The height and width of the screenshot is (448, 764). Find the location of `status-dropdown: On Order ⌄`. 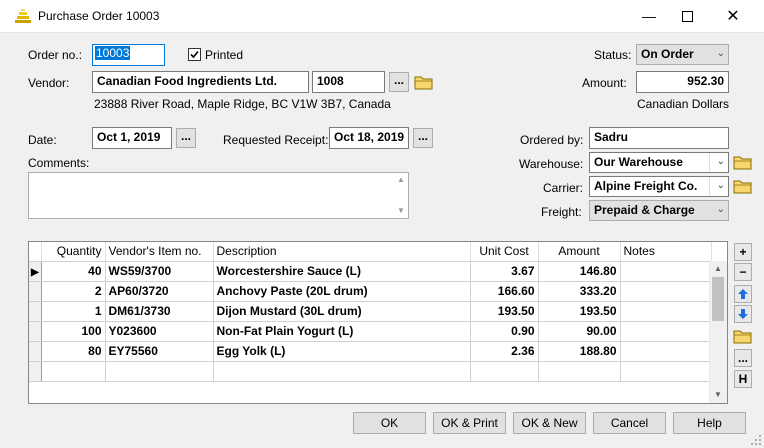

status-dropdown: On Order ⌄ is located at coordinates (682, 54).